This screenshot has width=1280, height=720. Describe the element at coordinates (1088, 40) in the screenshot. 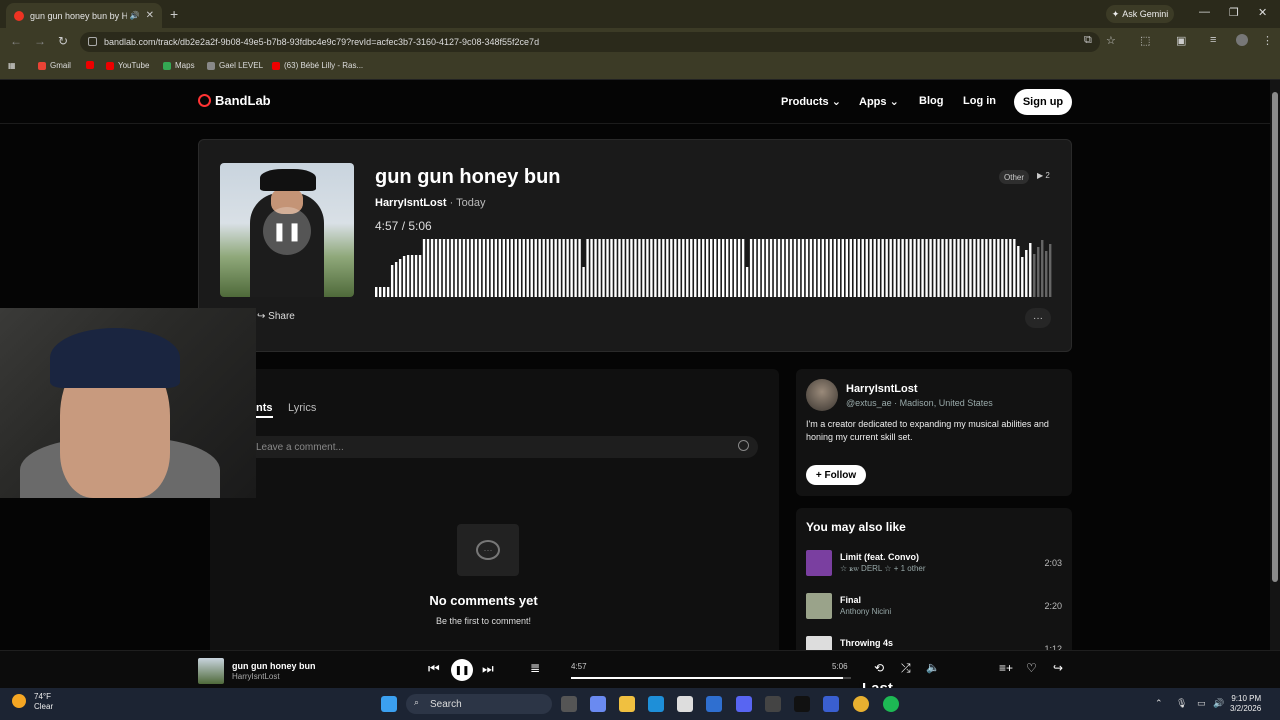

I see `install-app-icon: ⧉` at that location.